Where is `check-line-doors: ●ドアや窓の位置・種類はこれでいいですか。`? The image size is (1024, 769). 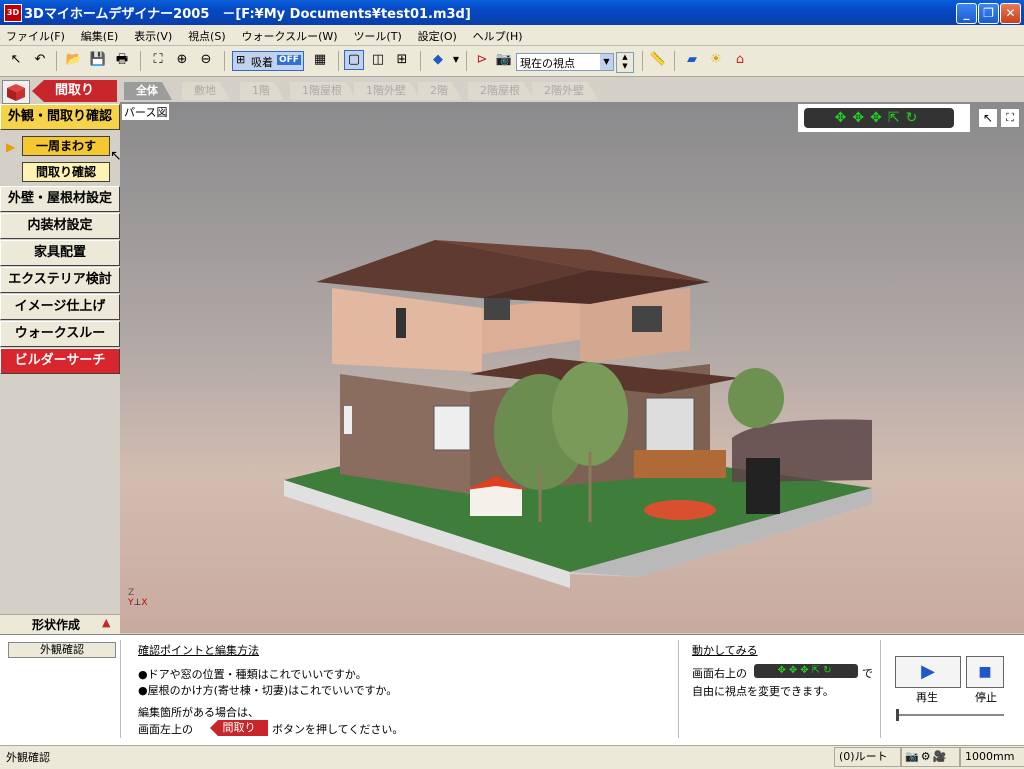 check-line-doors: ●ドアや窓の位置・種類はこれでいいですか。 is located at coordinates (252, 674).